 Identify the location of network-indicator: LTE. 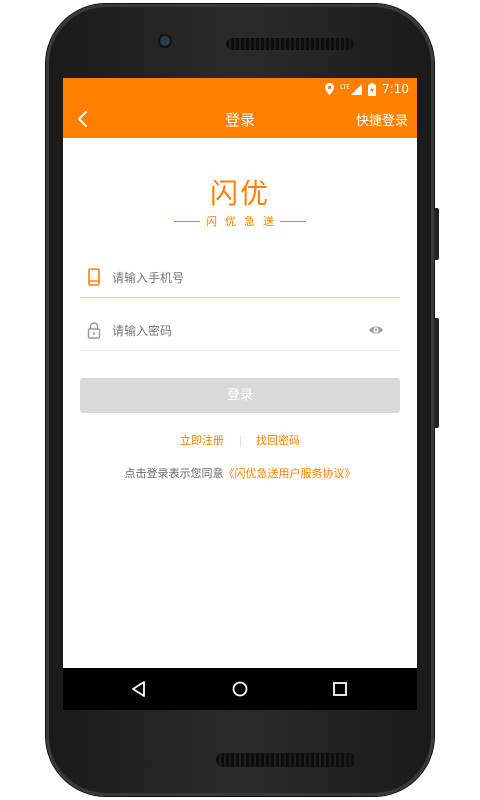
(351, 89).